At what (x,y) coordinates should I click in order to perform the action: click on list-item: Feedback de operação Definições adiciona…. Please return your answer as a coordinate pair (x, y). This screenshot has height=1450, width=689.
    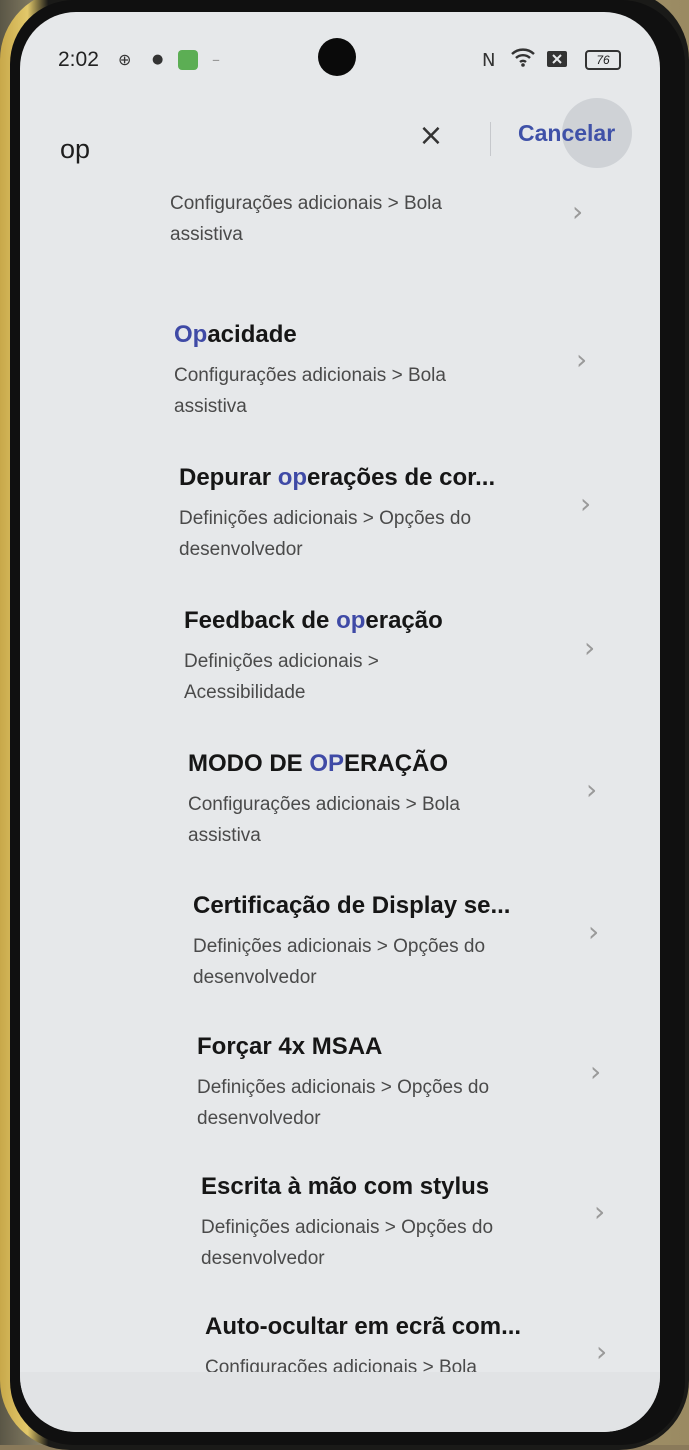
    Looking at the image, I should click on (419, 669).